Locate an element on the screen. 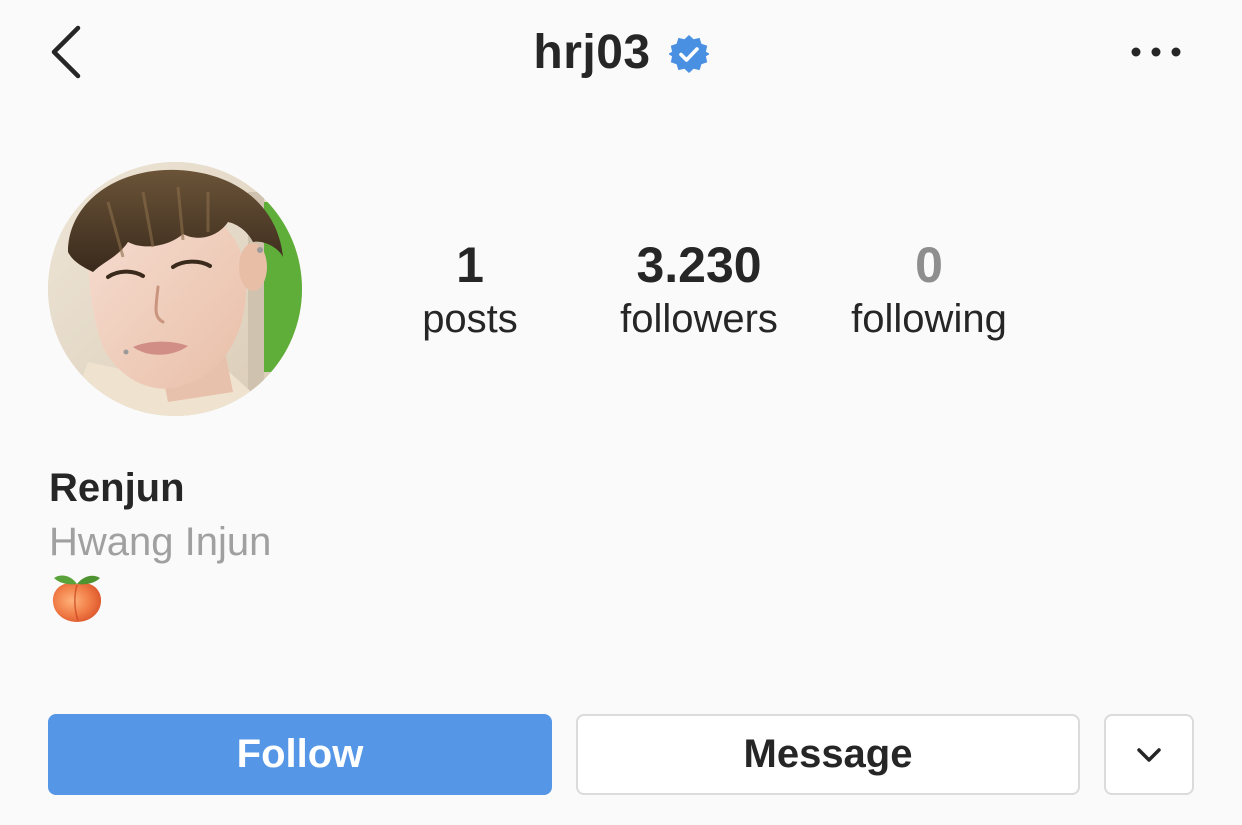  following-count: 0 is located at coordinates (929, 265).